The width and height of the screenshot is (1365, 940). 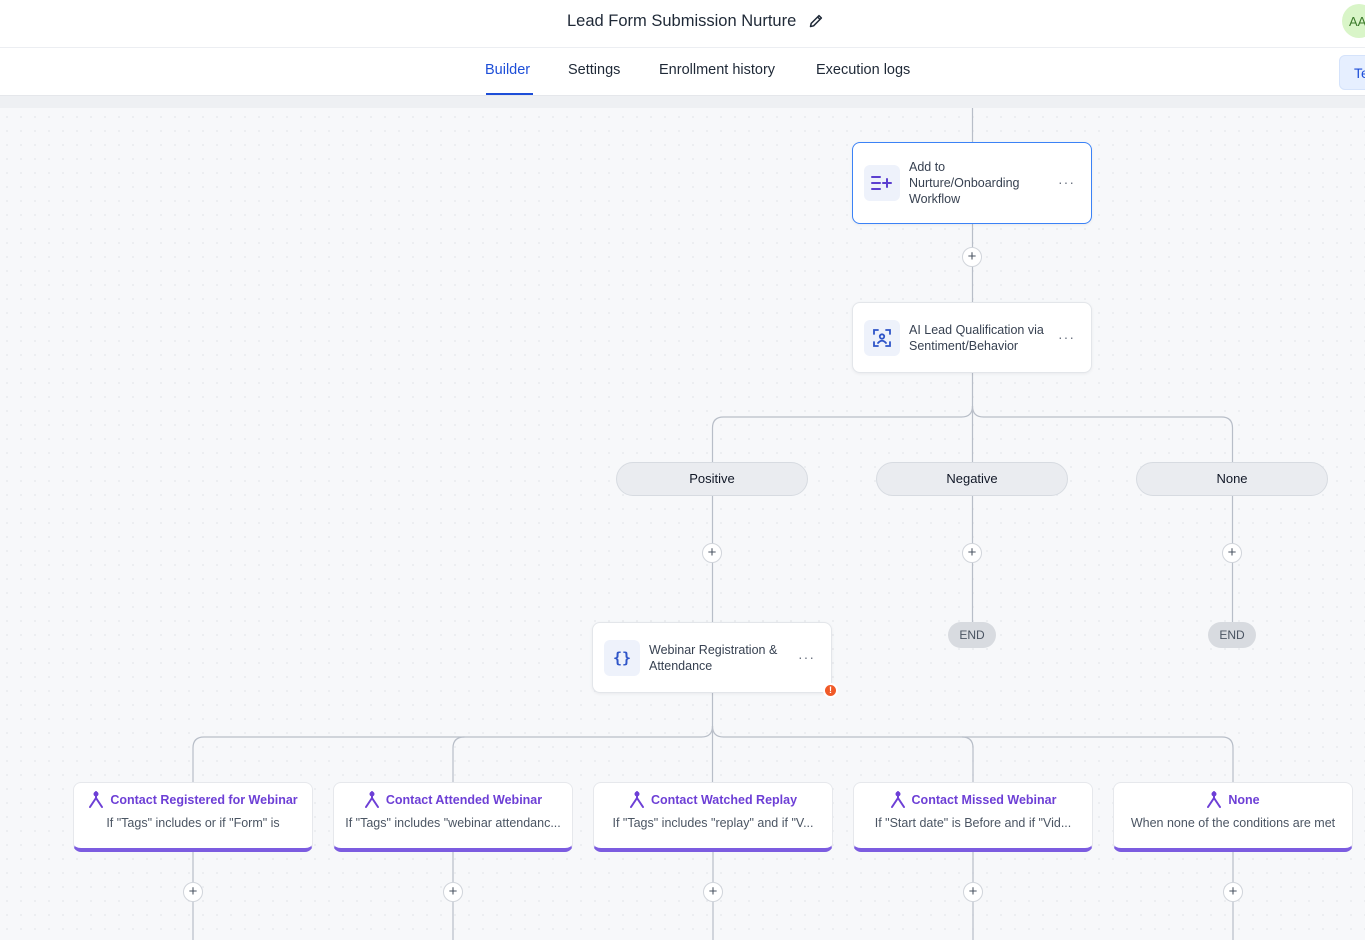 I want to click on ai-scan-icon, so click(x=882, y=338).